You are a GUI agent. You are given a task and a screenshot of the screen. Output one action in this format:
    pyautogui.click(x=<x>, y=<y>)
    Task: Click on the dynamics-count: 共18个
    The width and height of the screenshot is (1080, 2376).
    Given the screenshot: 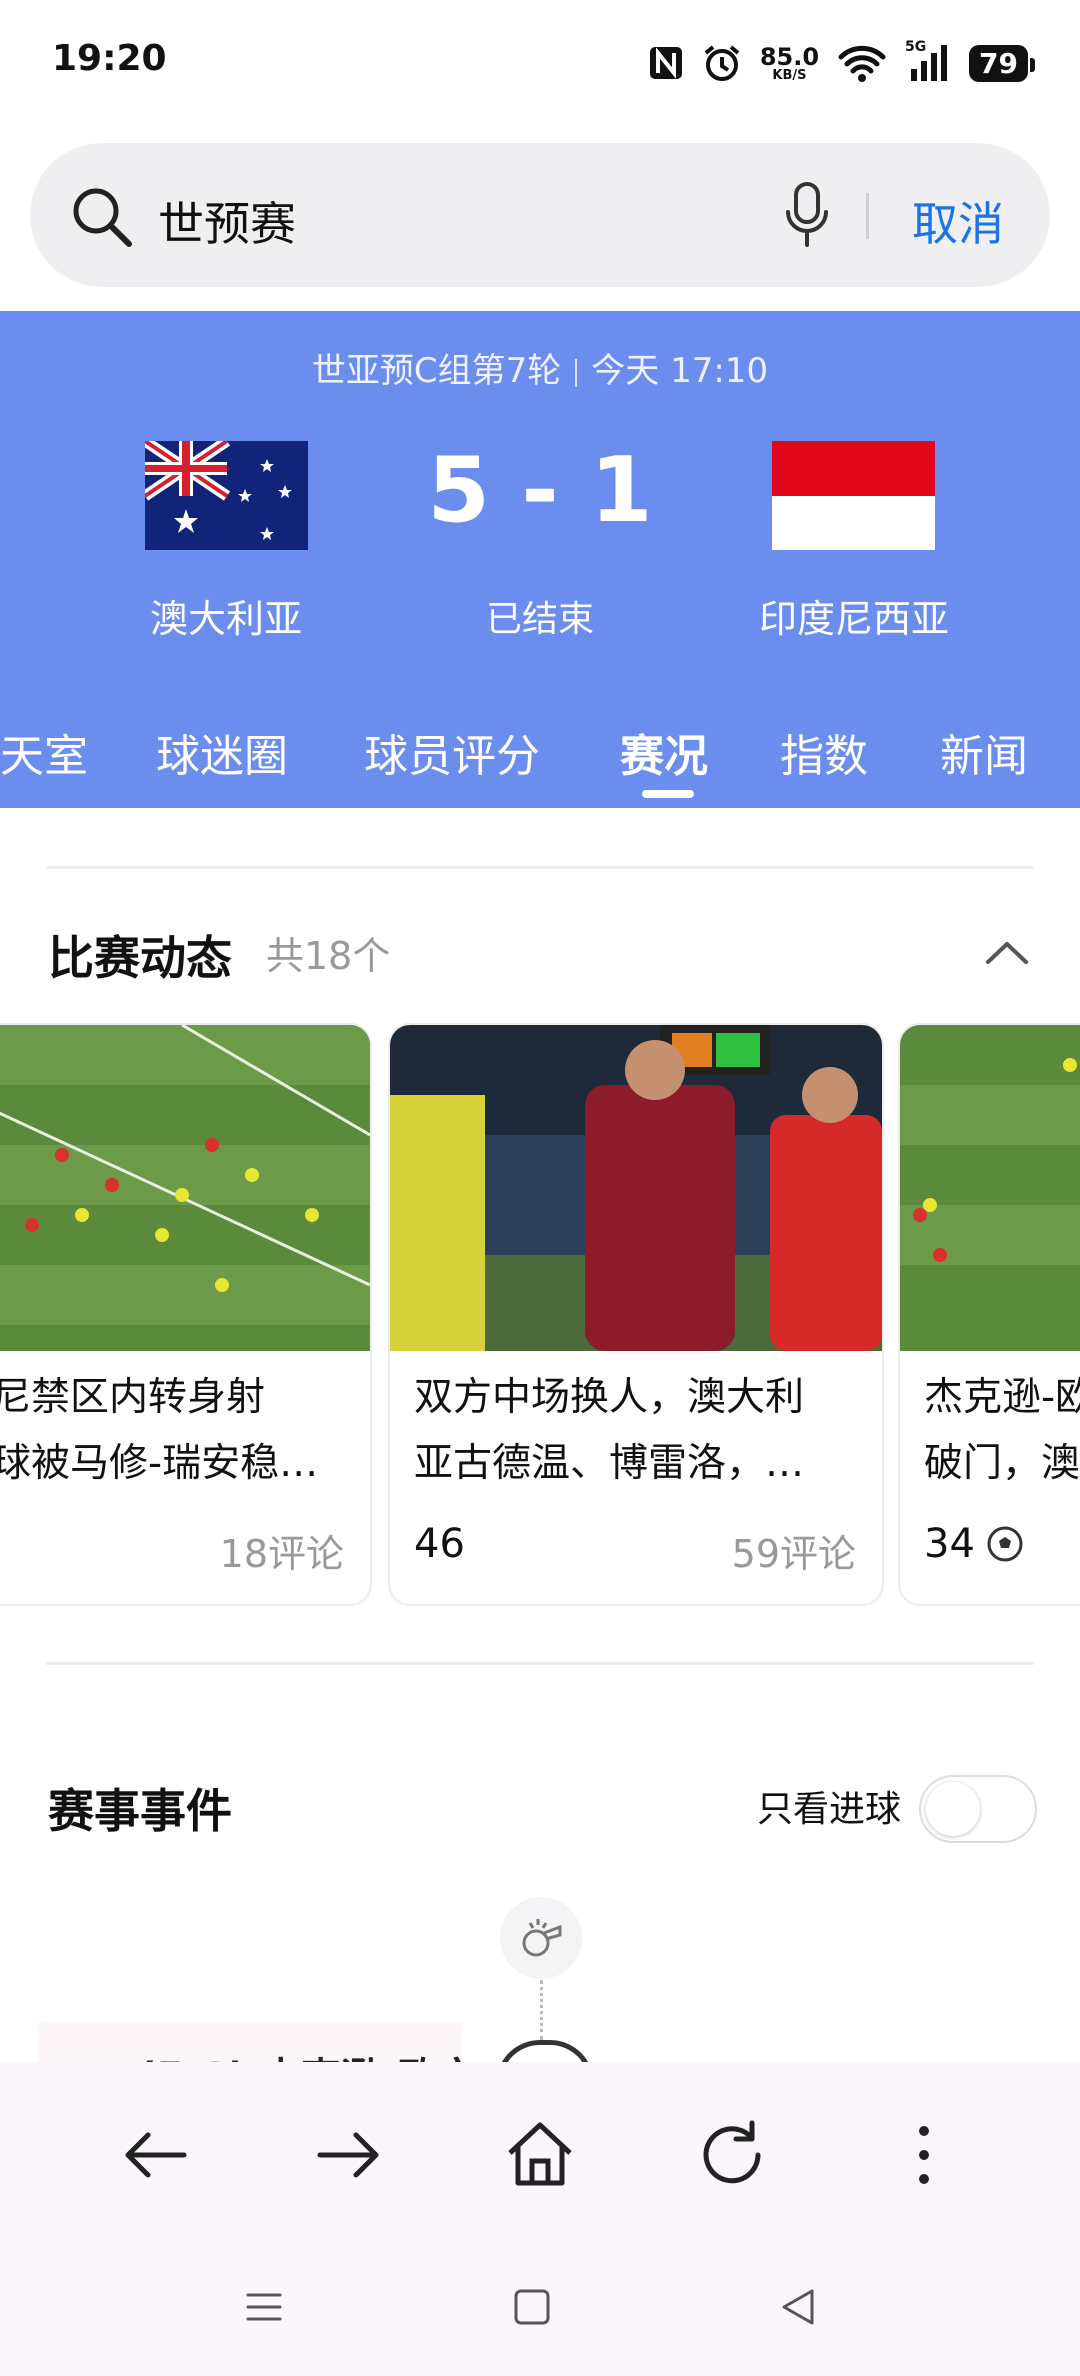 What is the action you would take?
    pyautogui.click(x=328, y=956)
    